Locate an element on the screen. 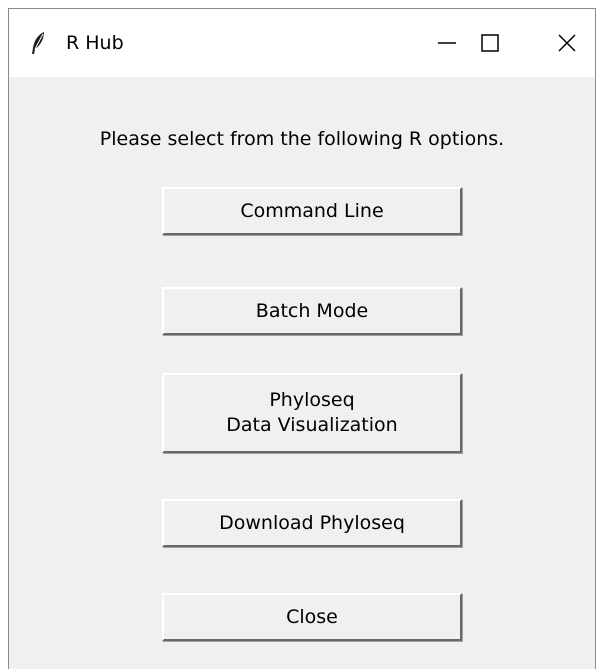 This screenshot has height=669, width=605. download-phyloseq-label: Download Phyloseq is located at coordinates (312, 522).